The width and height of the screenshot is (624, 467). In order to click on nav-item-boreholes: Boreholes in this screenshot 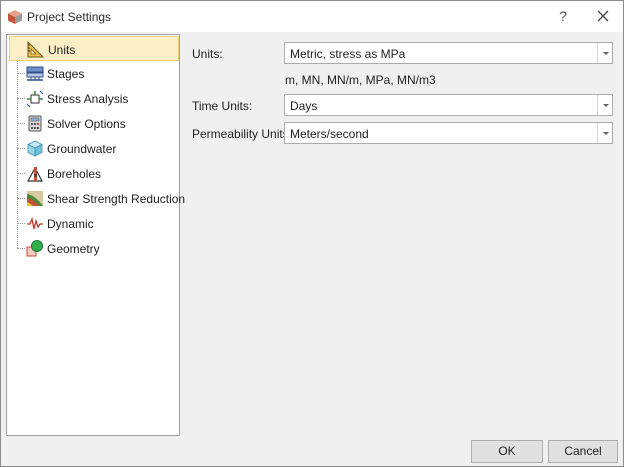, I will do `click(94, 173)`.